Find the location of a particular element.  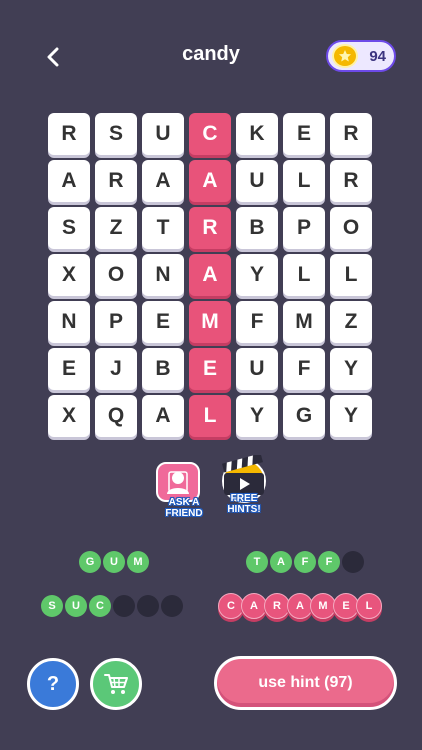

coin-icon is located at coordinates (345, 56).